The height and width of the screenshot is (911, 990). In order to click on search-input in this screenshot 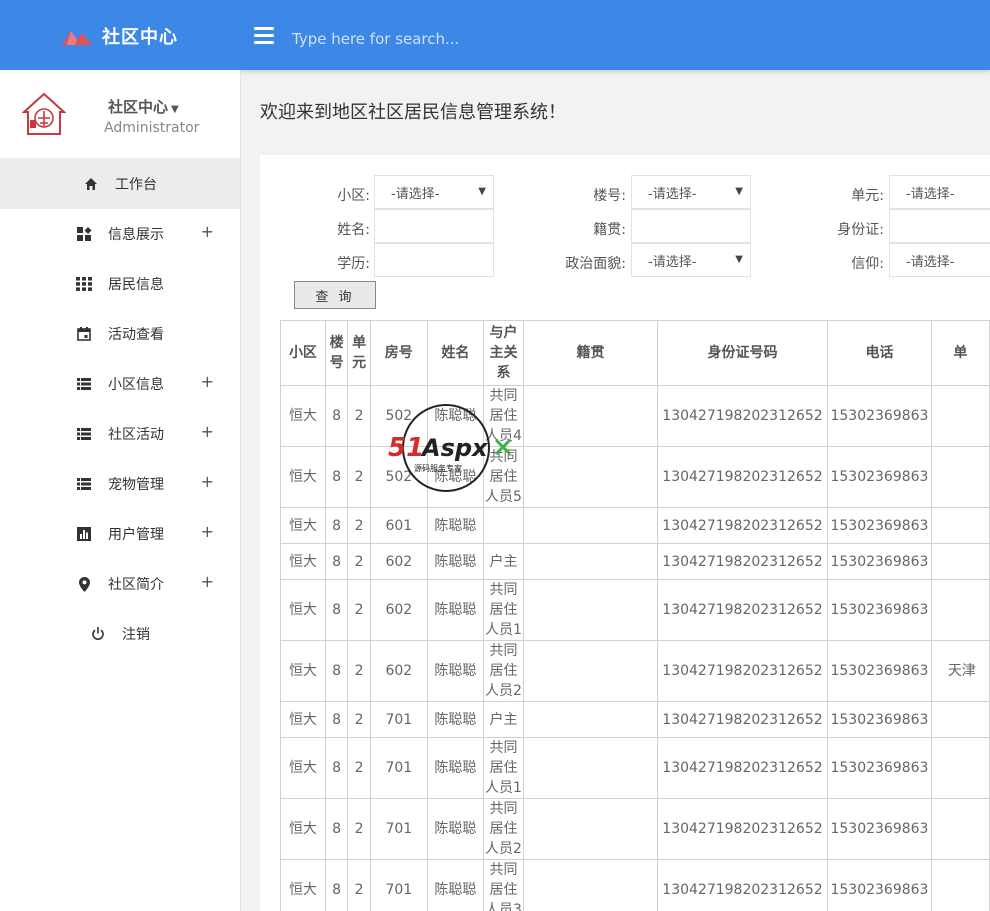, I will do `click(542, 39)`.